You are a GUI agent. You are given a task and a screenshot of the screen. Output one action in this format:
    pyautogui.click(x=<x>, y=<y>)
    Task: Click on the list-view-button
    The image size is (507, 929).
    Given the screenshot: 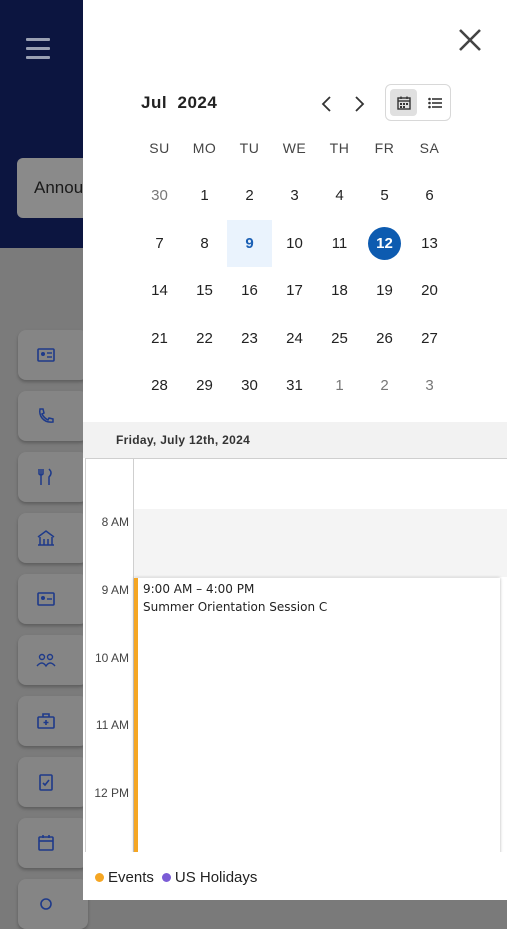 What is the action you would take?
    pyautogui.click(x=434, y=102)
    